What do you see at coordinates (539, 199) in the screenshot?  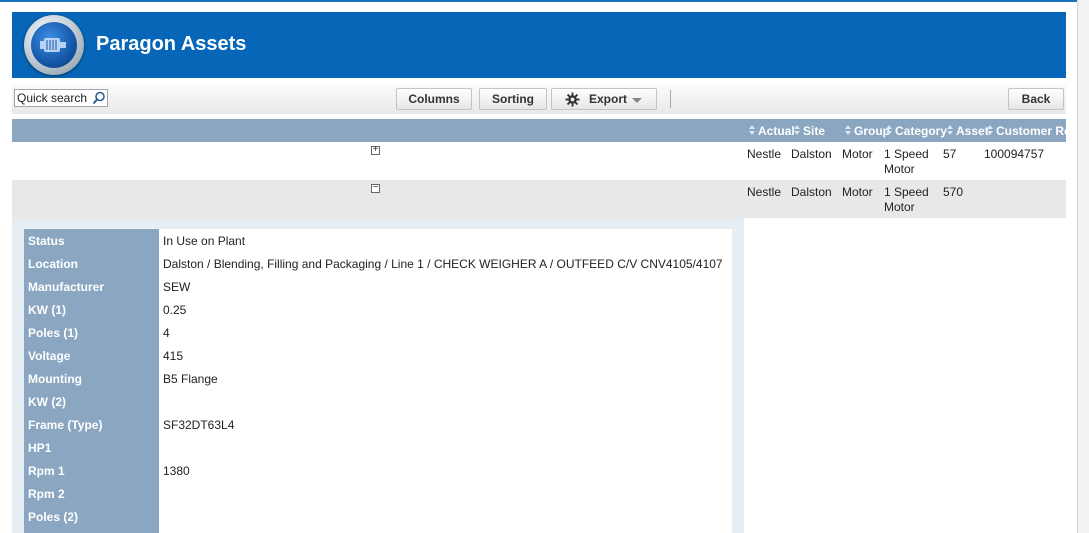 I see `table-row: − Nestle Dalston Motor 1 Speed Motor 570` at bounding box center [539, 199].